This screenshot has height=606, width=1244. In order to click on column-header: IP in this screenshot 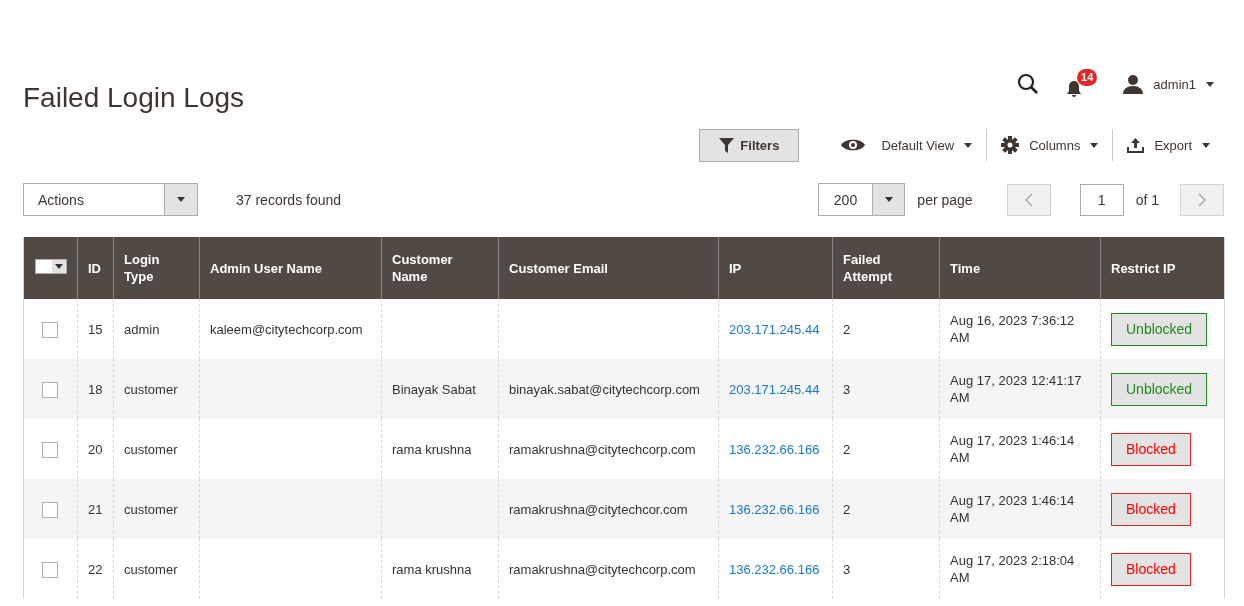, I will do `click(775, 268)`.